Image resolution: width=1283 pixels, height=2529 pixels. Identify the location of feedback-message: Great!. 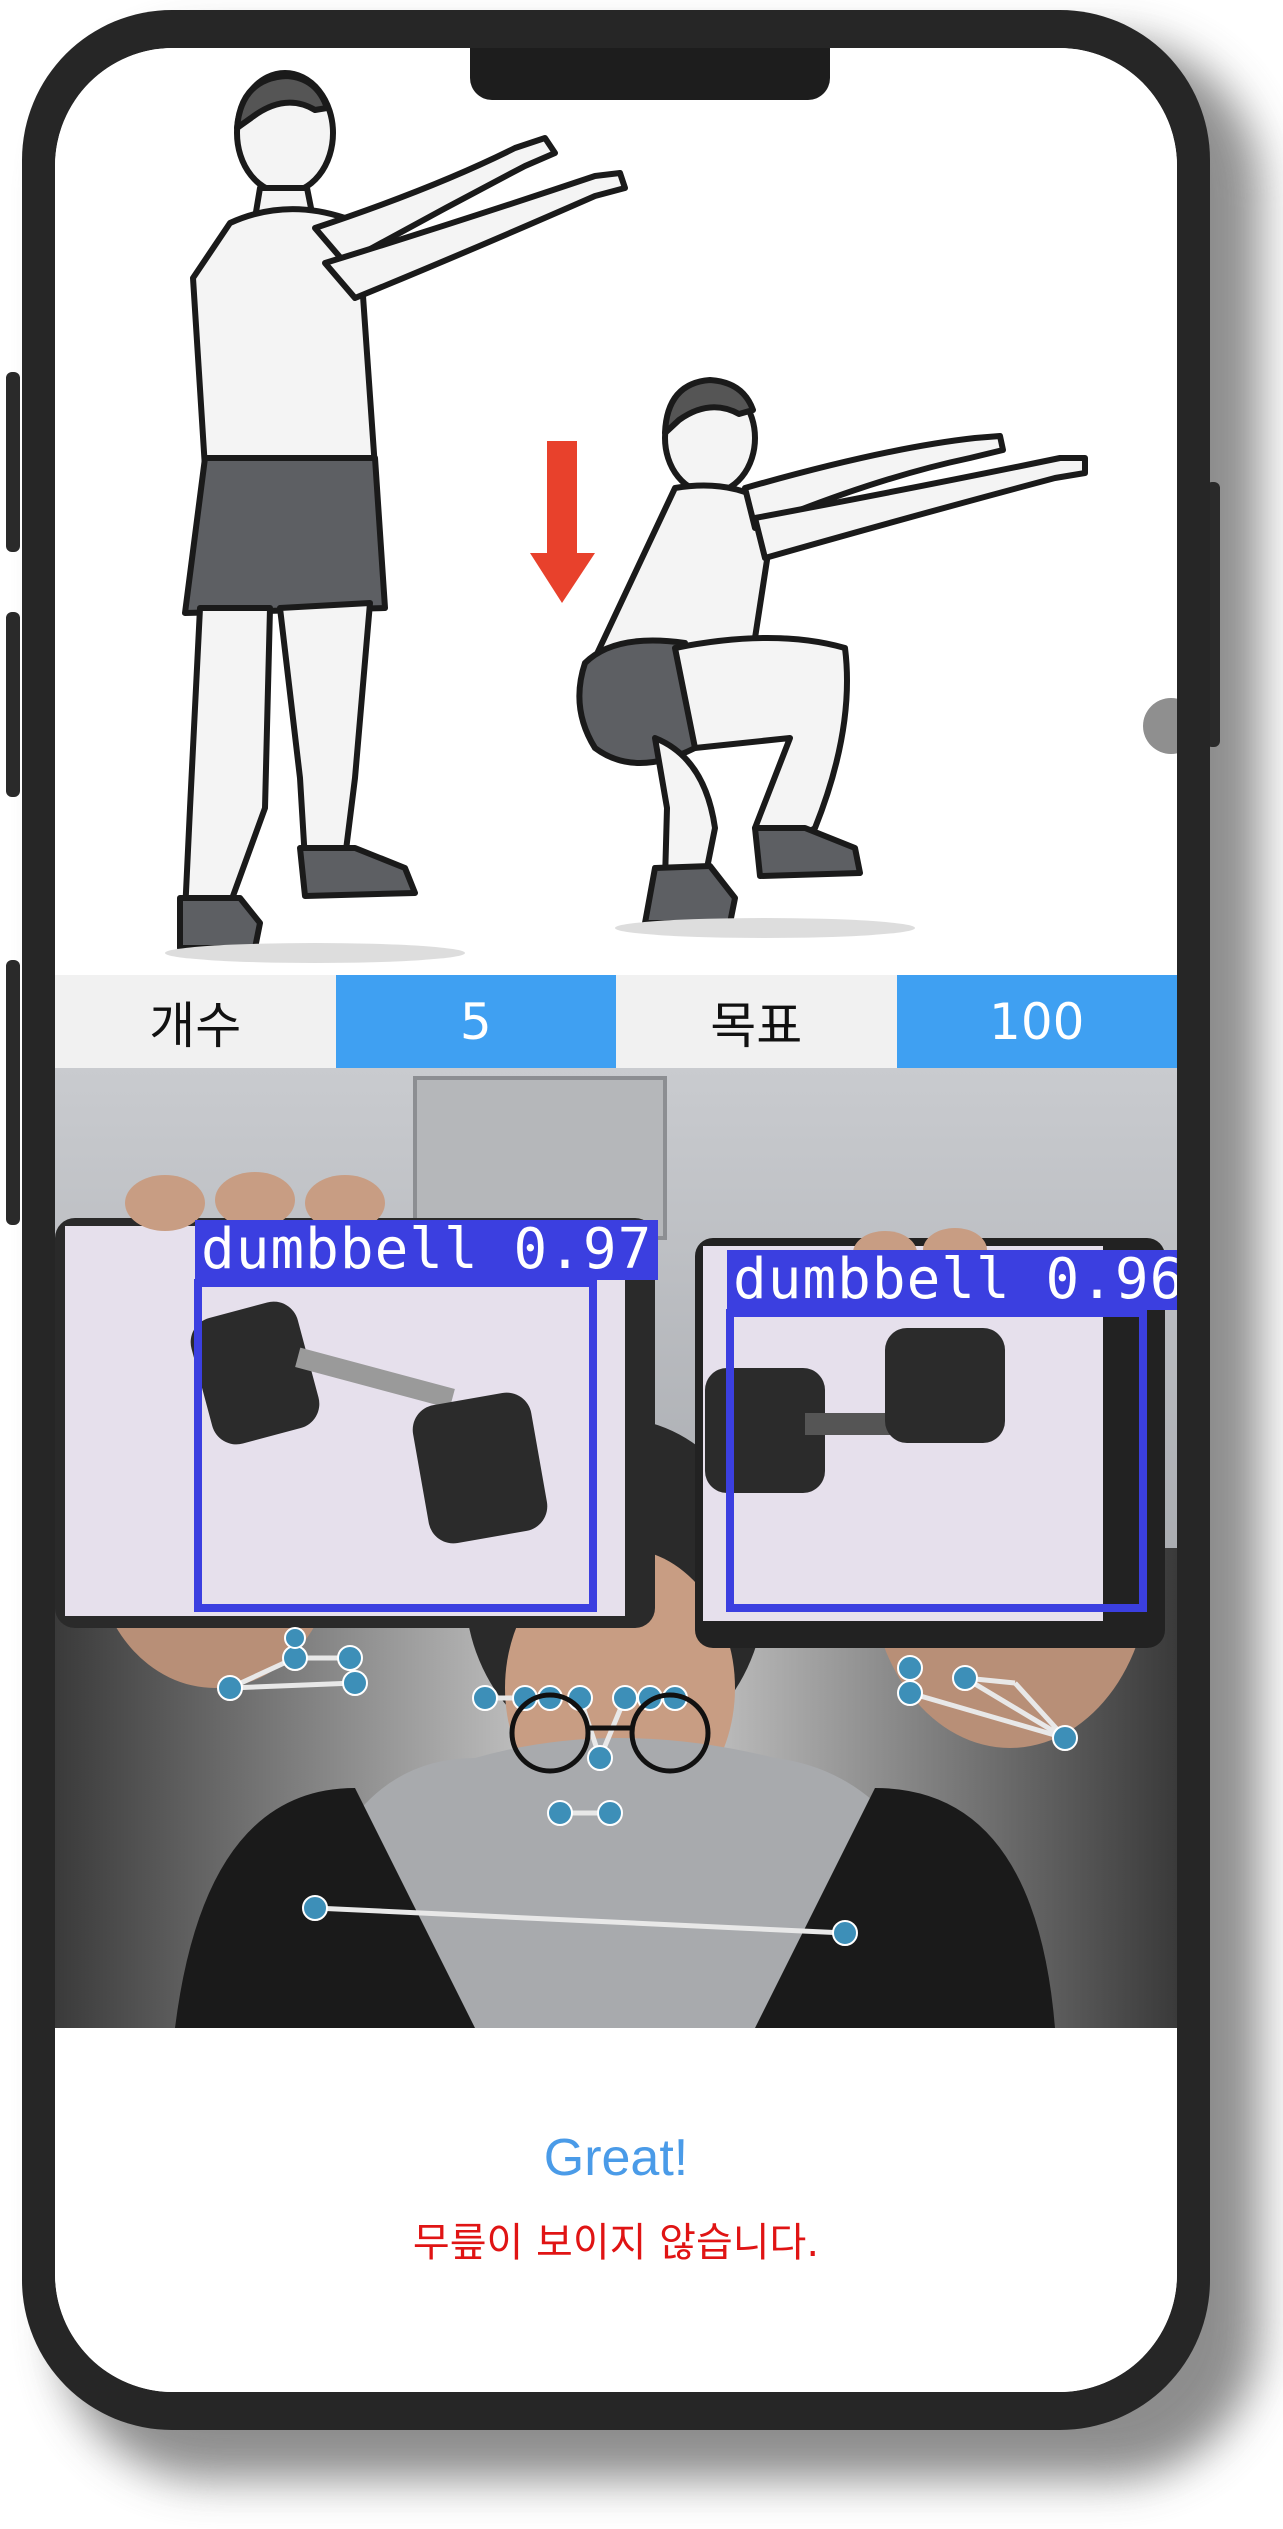
(616, 2158).